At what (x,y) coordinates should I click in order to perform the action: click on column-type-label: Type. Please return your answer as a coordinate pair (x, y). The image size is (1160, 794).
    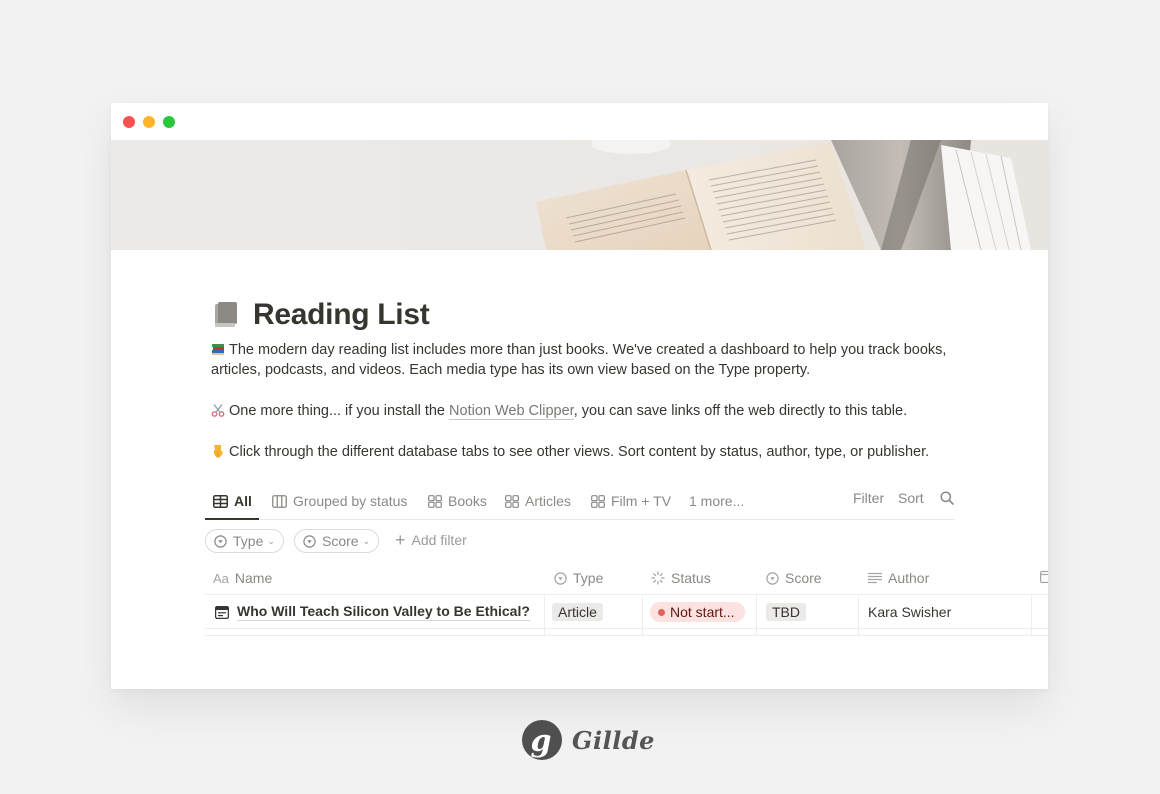
    Looking at the image, I should click on (588, 578).